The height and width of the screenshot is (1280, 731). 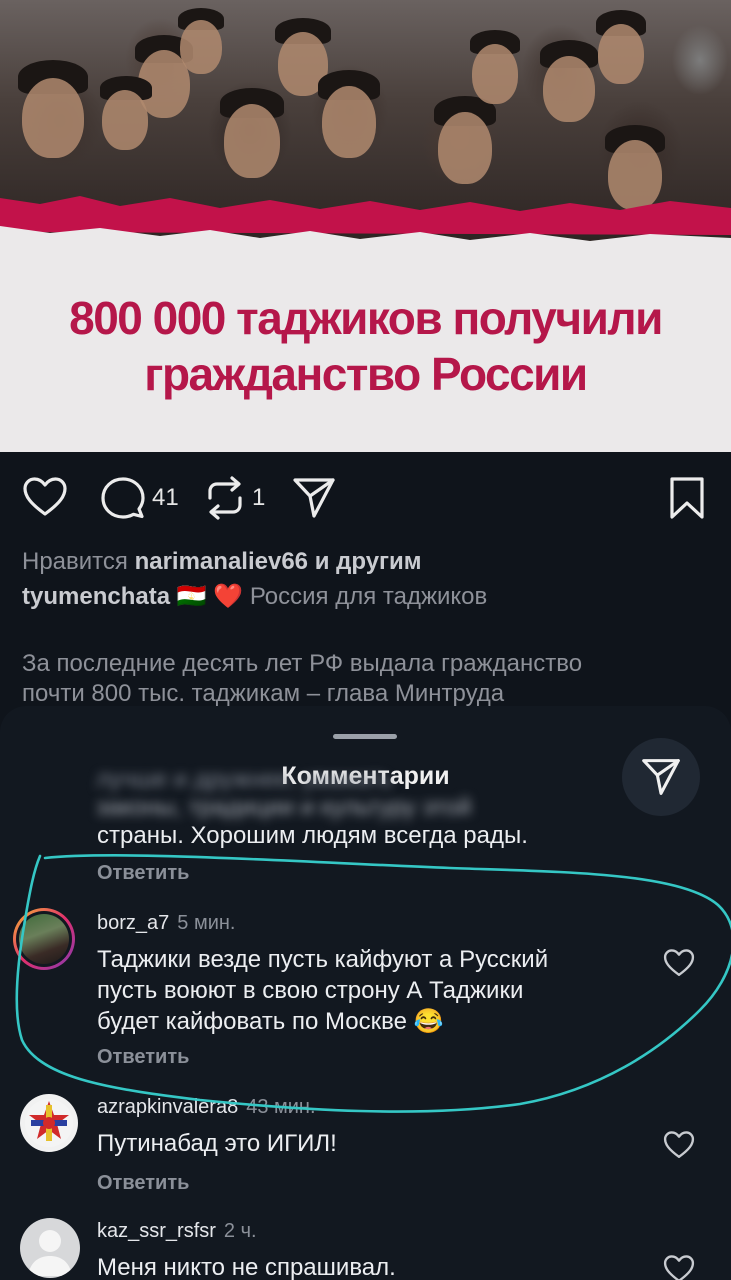 I want to click on headline-line-2: гражданство России, so click(x=366, y=374).